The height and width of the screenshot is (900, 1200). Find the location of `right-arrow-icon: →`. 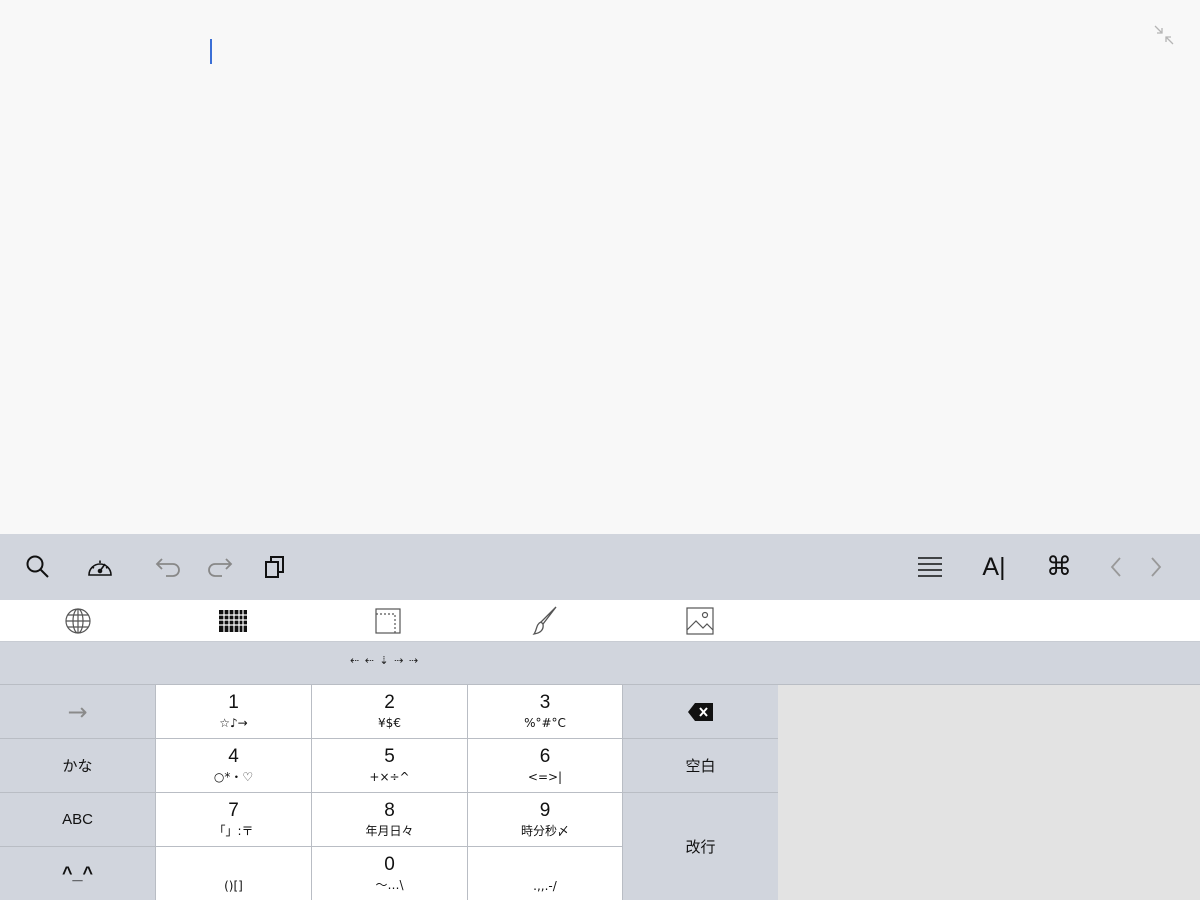

right-arrow-icon: → is located at coordinates (77, 711).